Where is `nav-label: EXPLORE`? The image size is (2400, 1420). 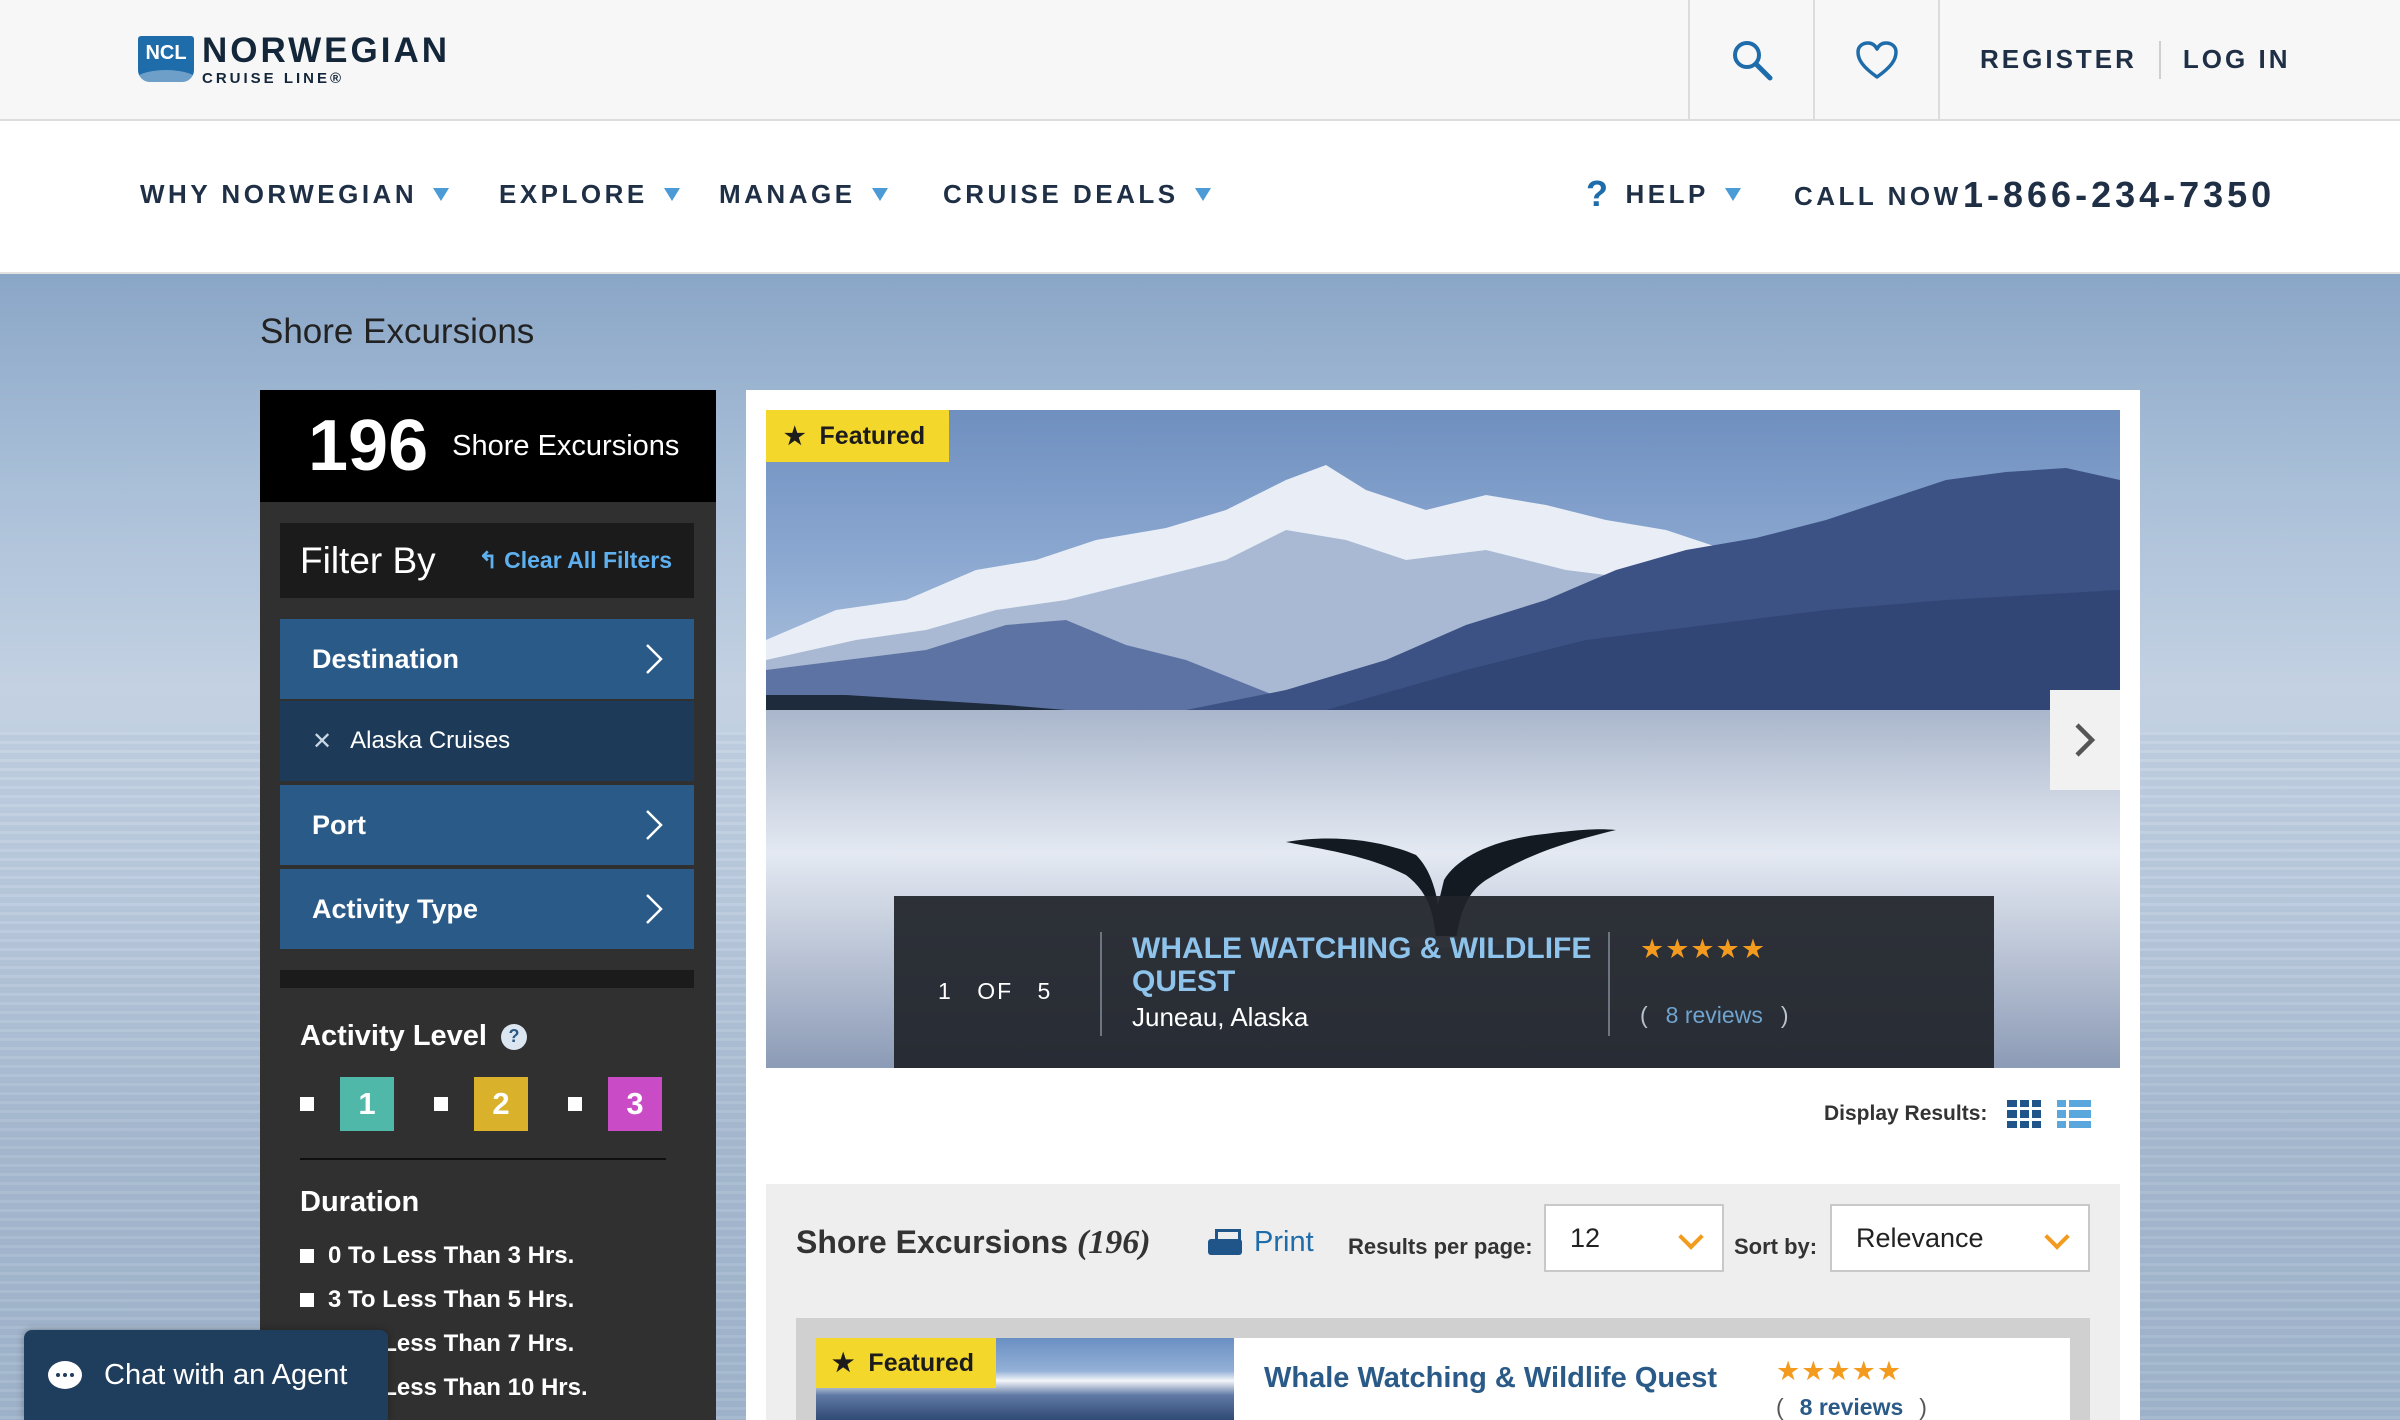 nav-label: EXPLORE is located at coordinates (573, 194).